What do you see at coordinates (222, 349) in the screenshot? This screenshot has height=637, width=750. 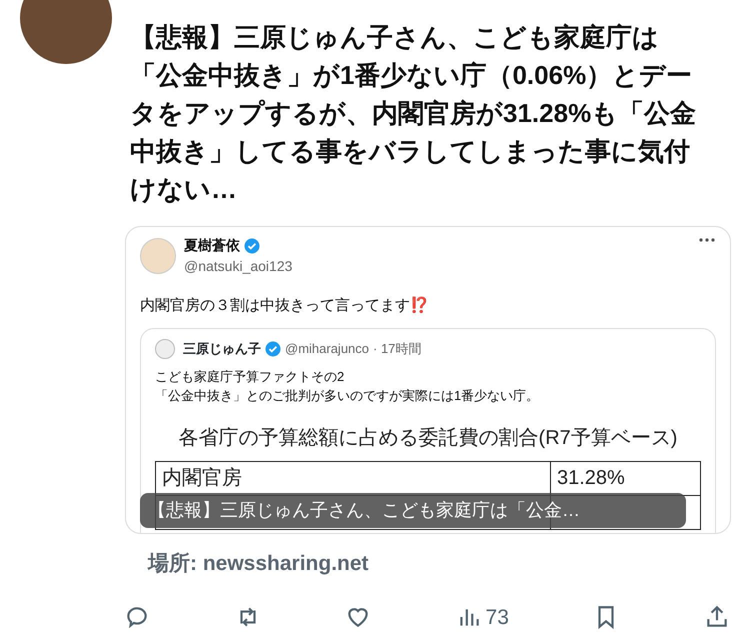 I see `author-name: 三原じゅん子` at bounding box center [222, 349].